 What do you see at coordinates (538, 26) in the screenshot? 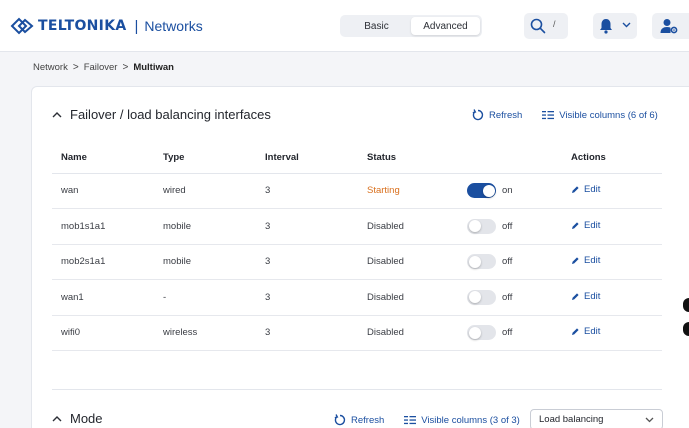
I see `search-icon` at bounding box center [538, 26].